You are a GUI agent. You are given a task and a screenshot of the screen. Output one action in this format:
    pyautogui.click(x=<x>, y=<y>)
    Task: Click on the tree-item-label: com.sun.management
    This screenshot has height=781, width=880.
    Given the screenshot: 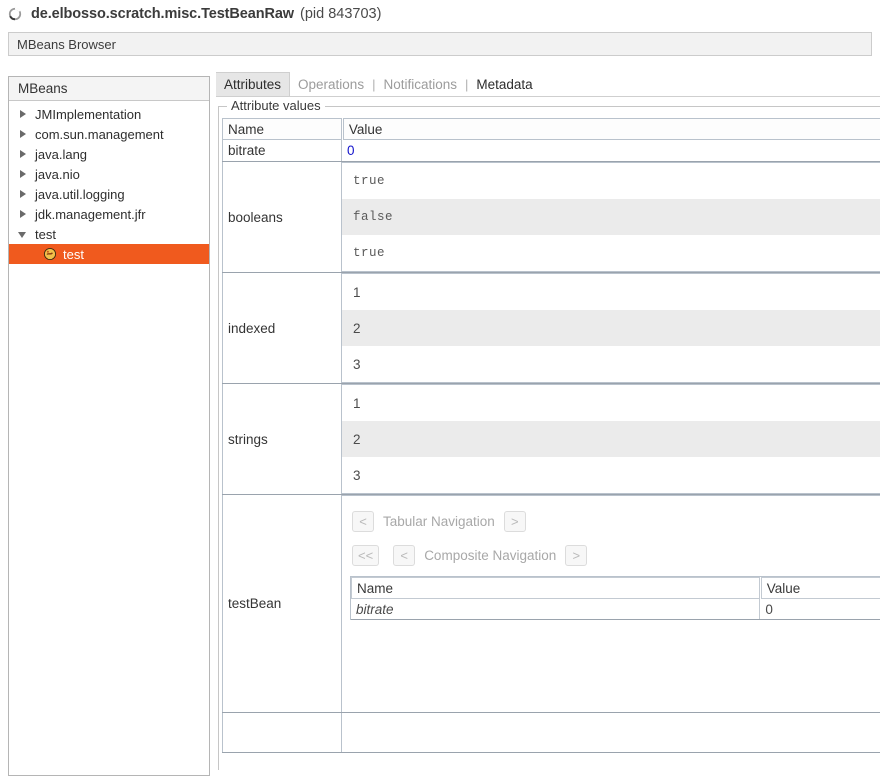 What is the action you would take?
    pyautogui.click(x=99, y=134)
    